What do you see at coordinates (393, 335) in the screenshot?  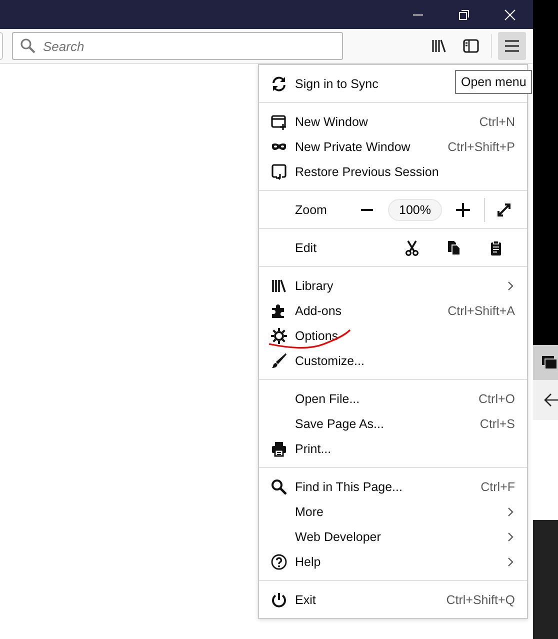 I see `menu-item: Options` at bounding box center [393, 335].